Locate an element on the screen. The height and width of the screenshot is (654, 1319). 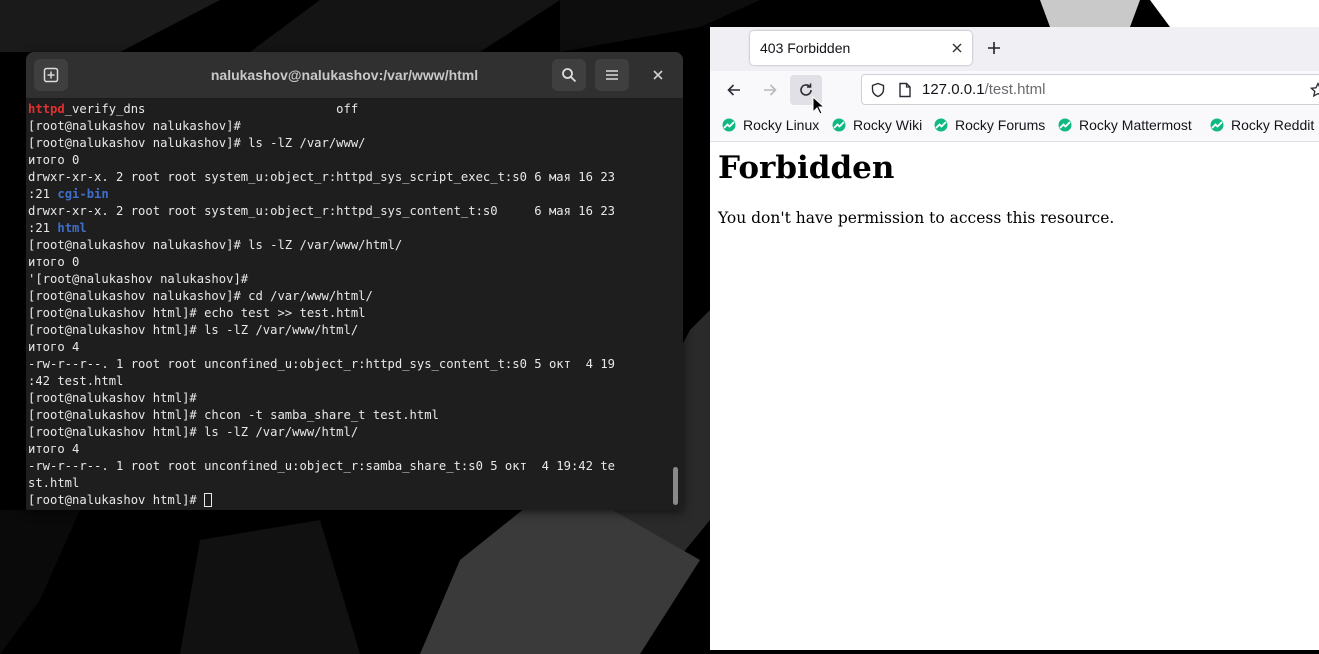
terminal-text-segment: httpd is located at coordinates (46, 109).